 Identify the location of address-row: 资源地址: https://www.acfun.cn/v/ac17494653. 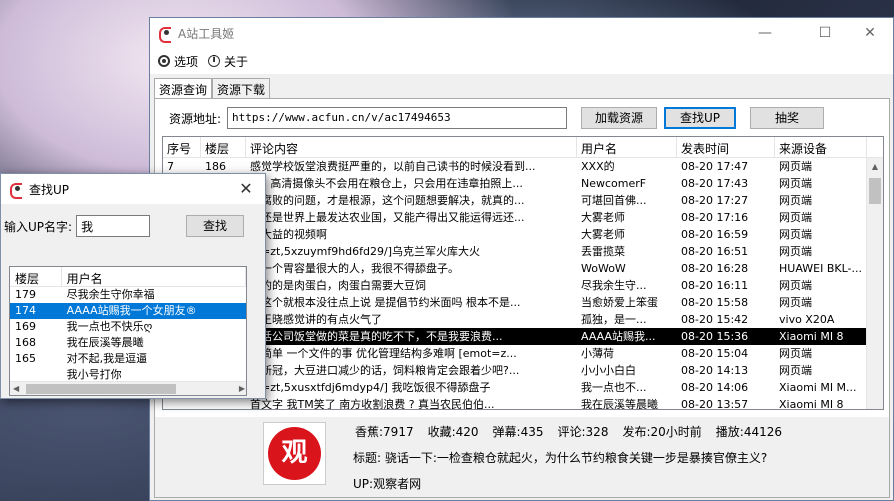
(368, 118).